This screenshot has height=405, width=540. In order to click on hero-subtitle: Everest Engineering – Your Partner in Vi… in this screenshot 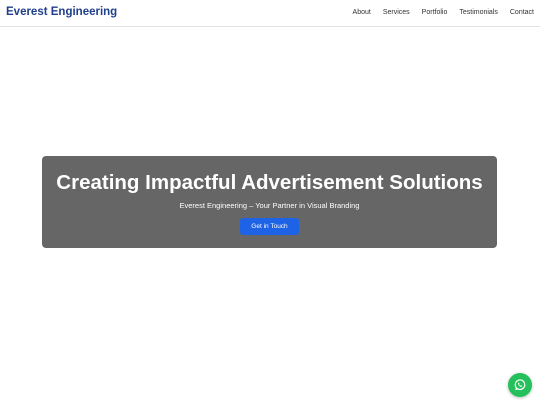, I will do `click(269, 205)`.